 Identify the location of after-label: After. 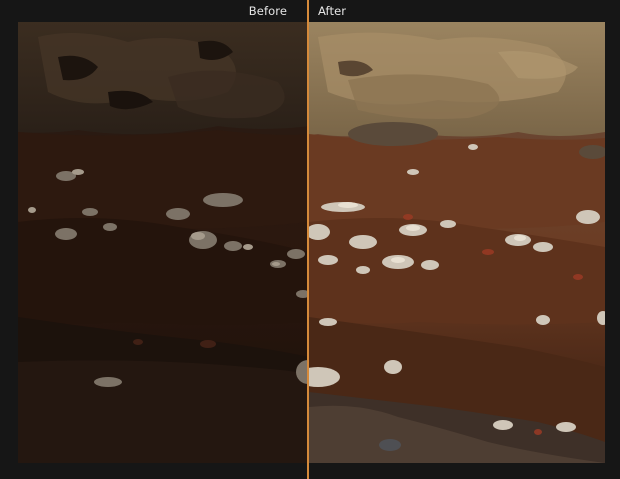
(332, 11).